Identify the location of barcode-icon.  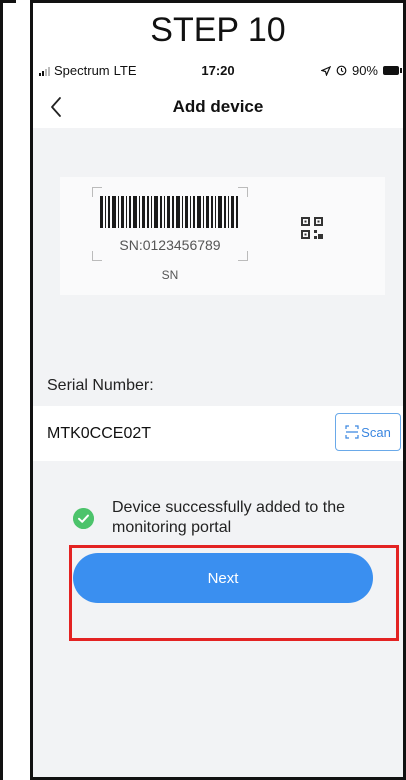
(169, 212).